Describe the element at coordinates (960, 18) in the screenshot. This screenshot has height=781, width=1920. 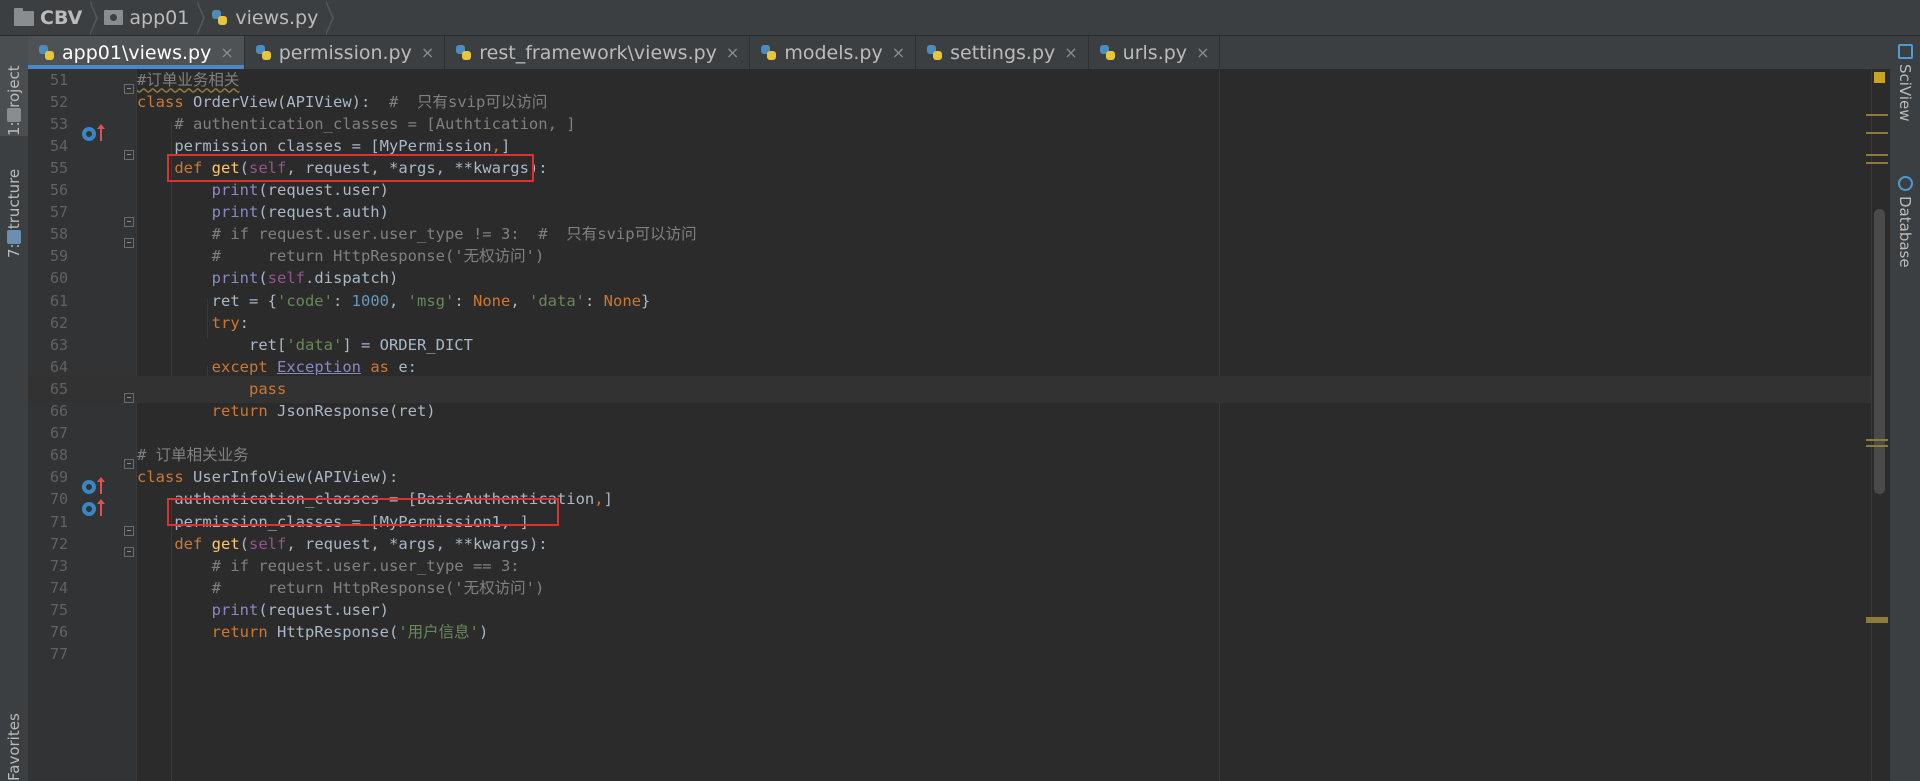
I see `breadcrumb: CBV app01 views.py` at that location.